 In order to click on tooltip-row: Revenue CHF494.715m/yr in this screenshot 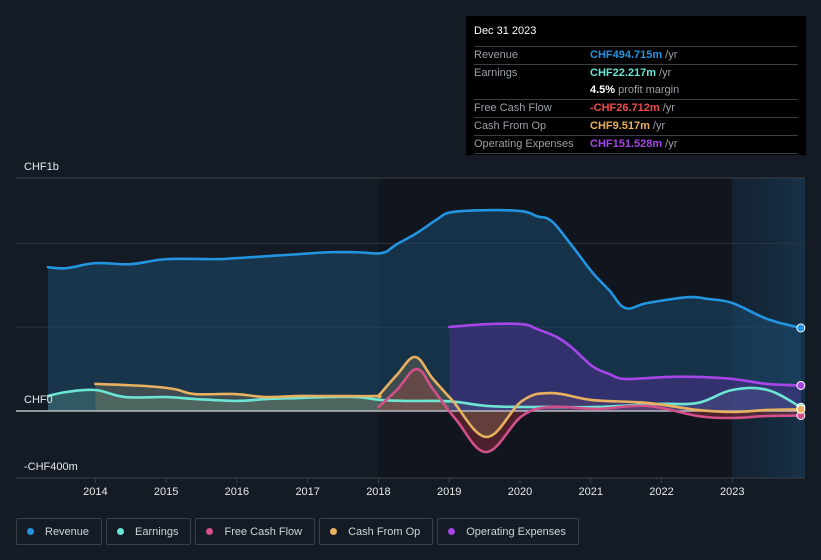, I will do `click(636, 55)`.